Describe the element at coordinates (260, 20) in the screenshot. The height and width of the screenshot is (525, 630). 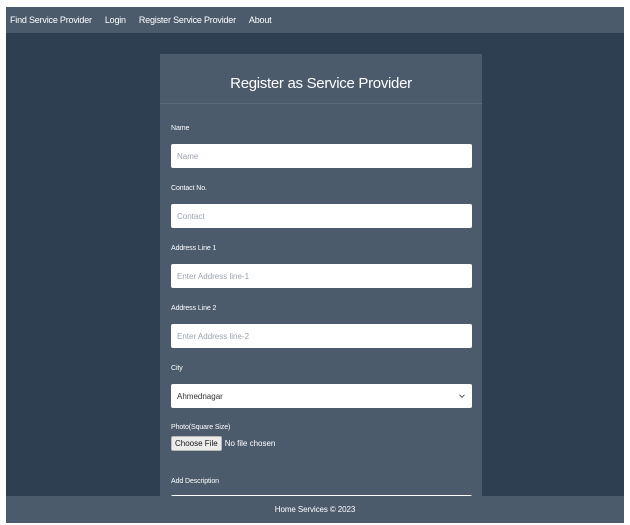
I see `nav-about: About` at that location.